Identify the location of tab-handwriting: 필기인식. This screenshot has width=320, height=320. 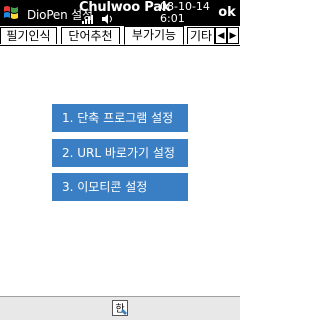
(28, 35).